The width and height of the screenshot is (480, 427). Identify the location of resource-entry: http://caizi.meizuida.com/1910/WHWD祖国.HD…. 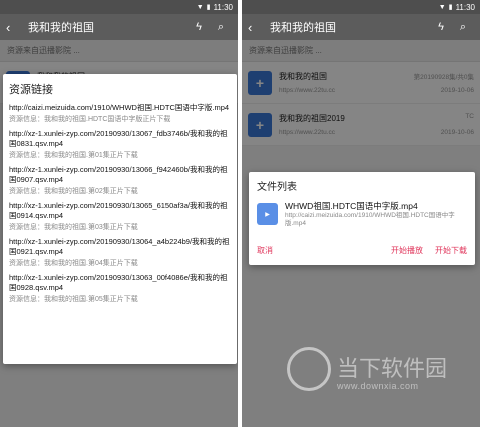
(120, 113).